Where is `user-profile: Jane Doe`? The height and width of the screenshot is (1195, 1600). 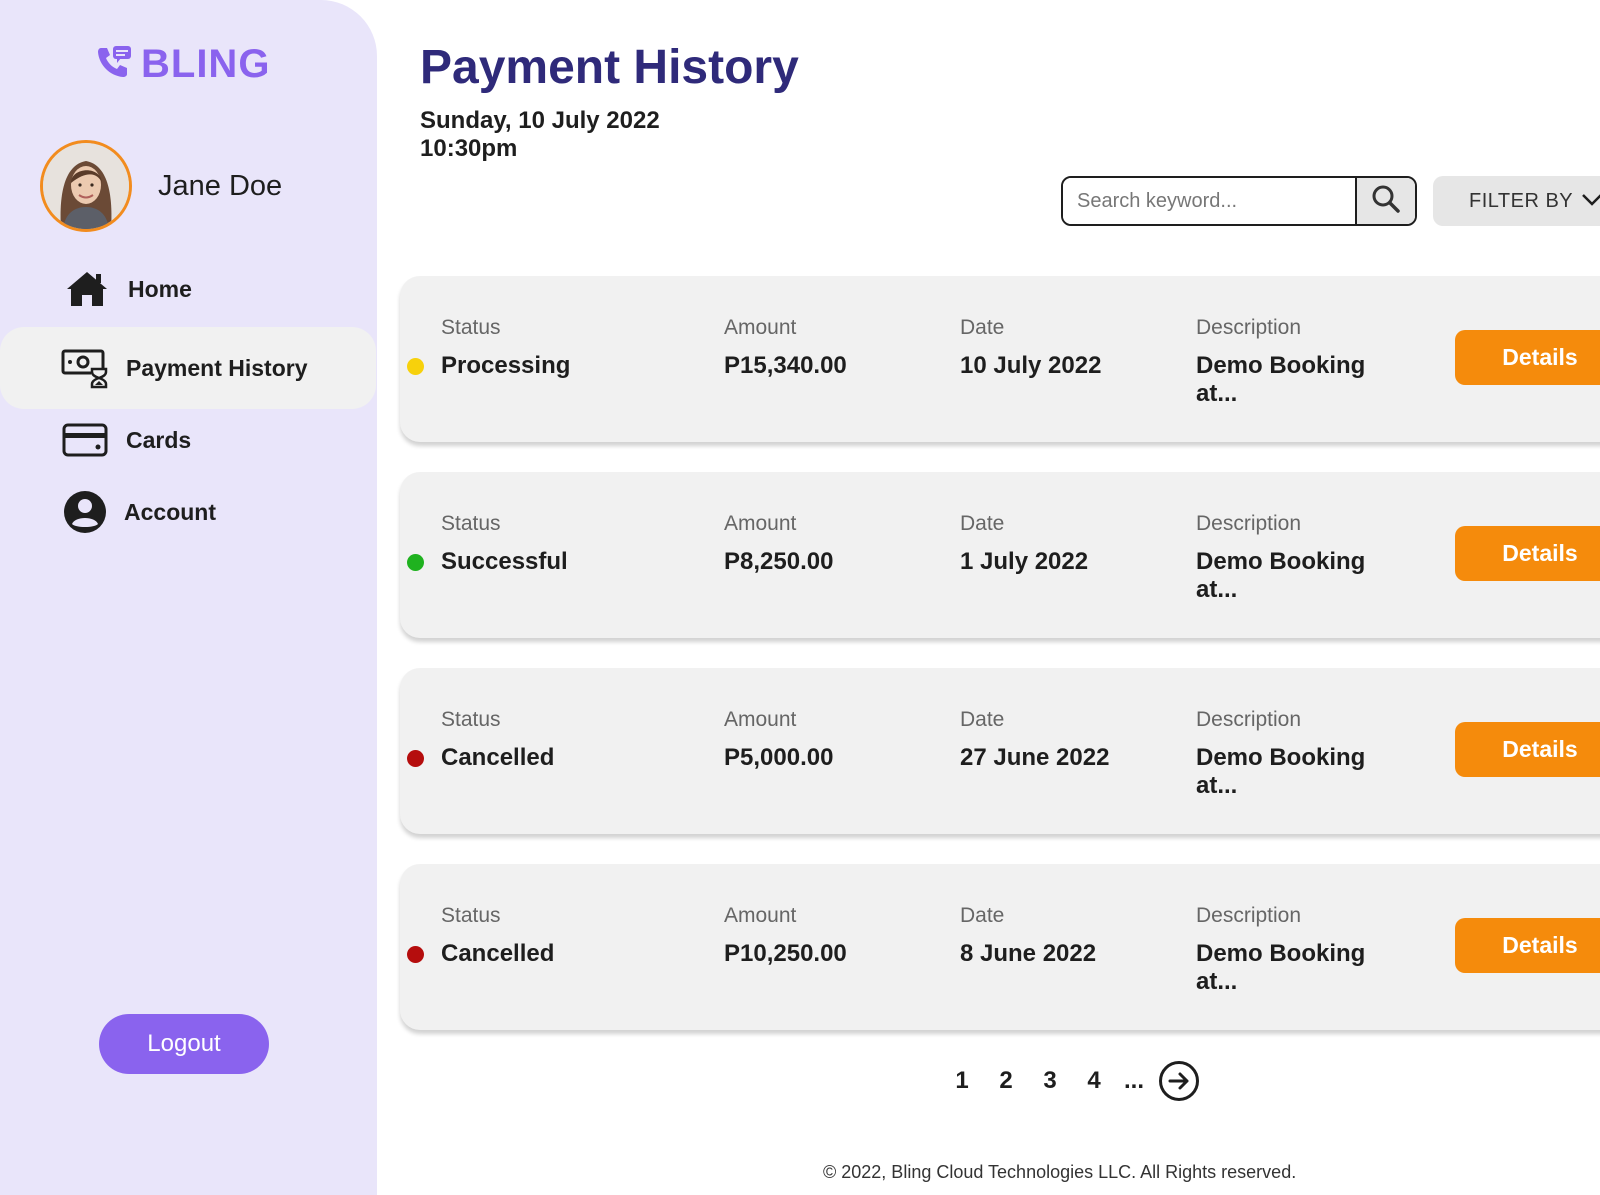 user-profile: Jane Doe is located at coordinates (161, 186).